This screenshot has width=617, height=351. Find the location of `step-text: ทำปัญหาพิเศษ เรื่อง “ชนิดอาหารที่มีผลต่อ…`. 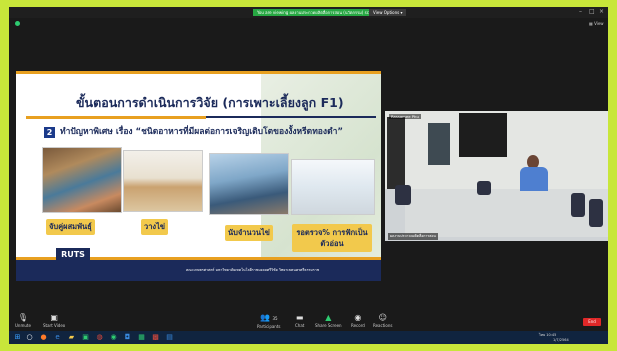

step-text: ทำปัญหาพิเศษ เรื่อง “ชนิดอาหารที่มีผลต่อ… is located at coordinates (201, 132).